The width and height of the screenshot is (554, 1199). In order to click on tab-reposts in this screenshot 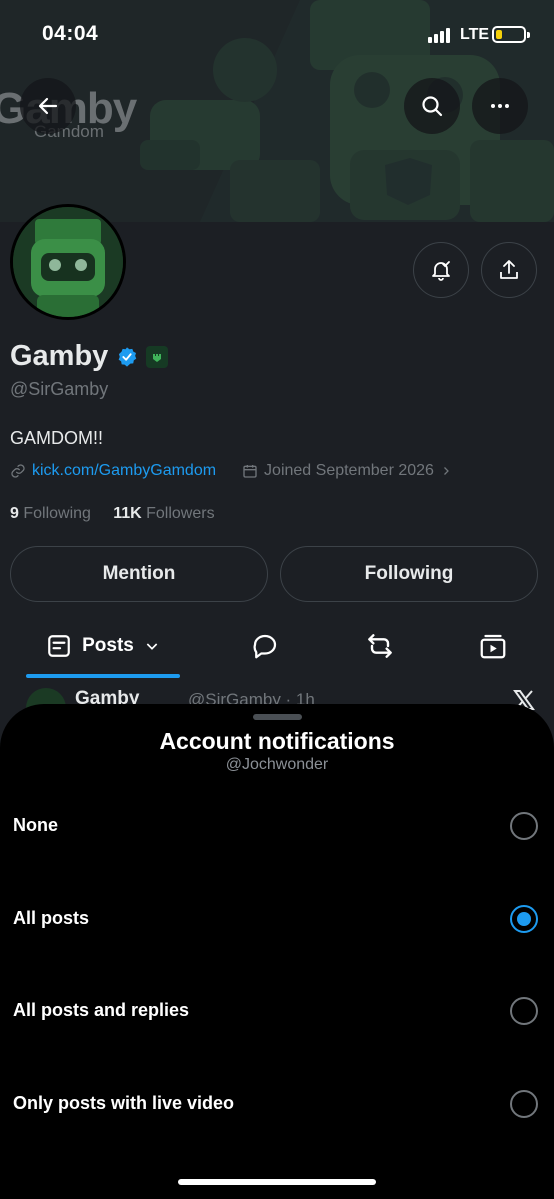, I will do `click(380, 646)`.